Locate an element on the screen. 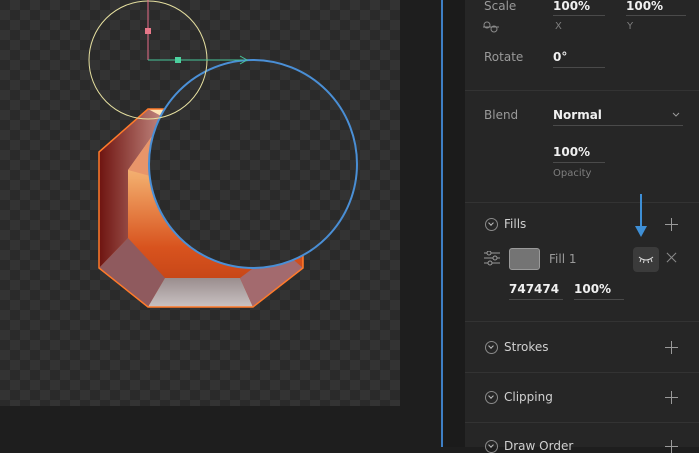 The height and width of the screenshot is (453, 699). scale-y-underline is located at coordinates (656, 15).